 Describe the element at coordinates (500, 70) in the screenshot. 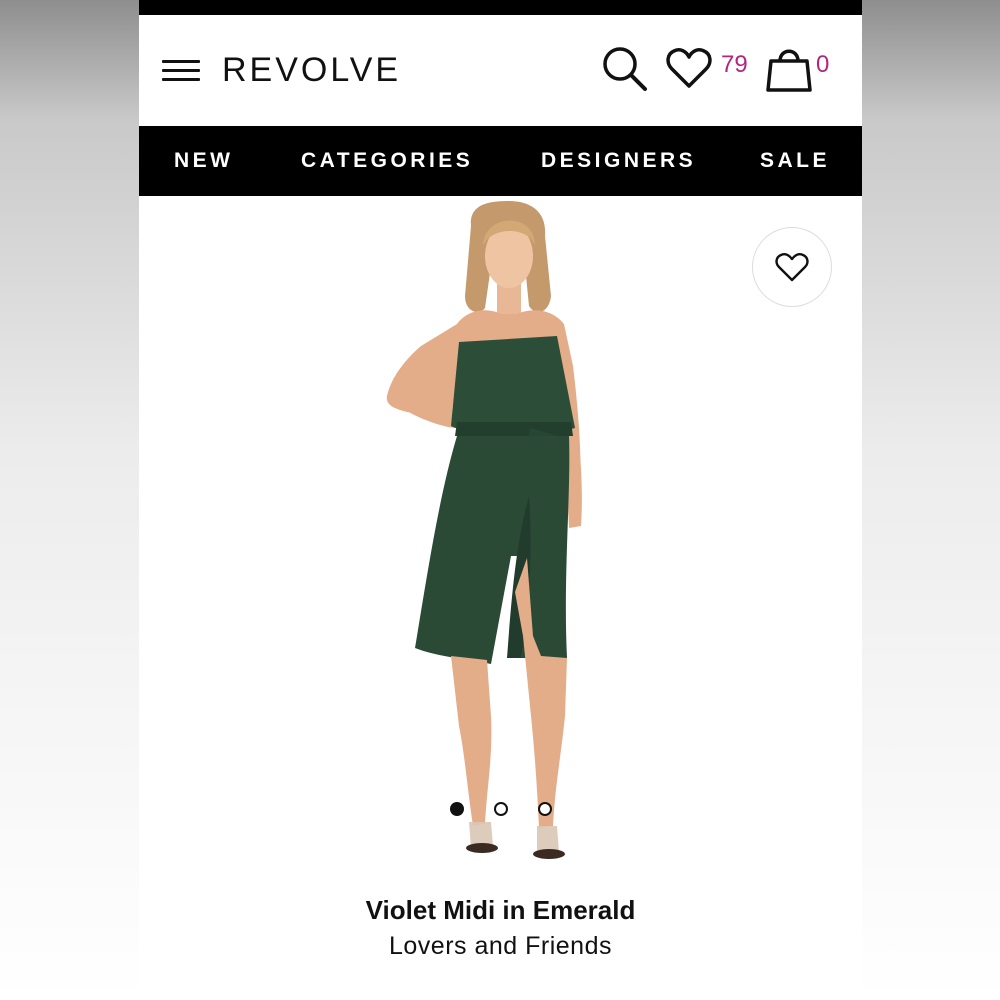

I see `header: REVOLVE 79 0` at that location.